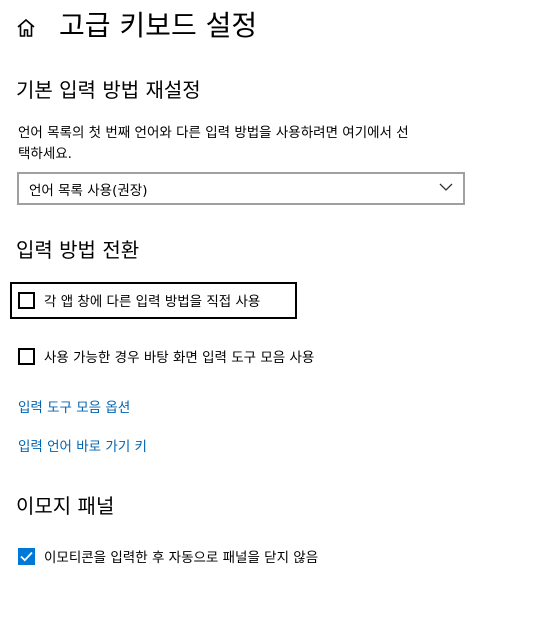 The width and height of the screenshot is (533, 617). Describe the element at coordinates (88, 190) in the screenshot. I see `dropdown-selected-value: 언어 목록 사용(권장)` at that location.